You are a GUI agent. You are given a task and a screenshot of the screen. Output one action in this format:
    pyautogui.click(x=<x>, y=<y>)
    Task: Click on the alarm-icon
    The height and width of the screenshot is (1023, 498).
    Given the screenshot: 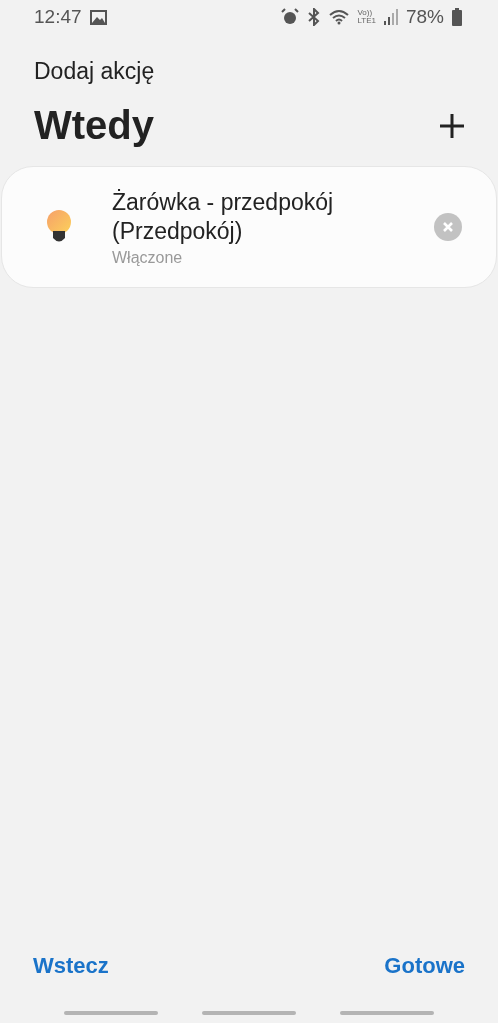 What is the action you would take?
    pyautogui.click(x=290, y=17)
    